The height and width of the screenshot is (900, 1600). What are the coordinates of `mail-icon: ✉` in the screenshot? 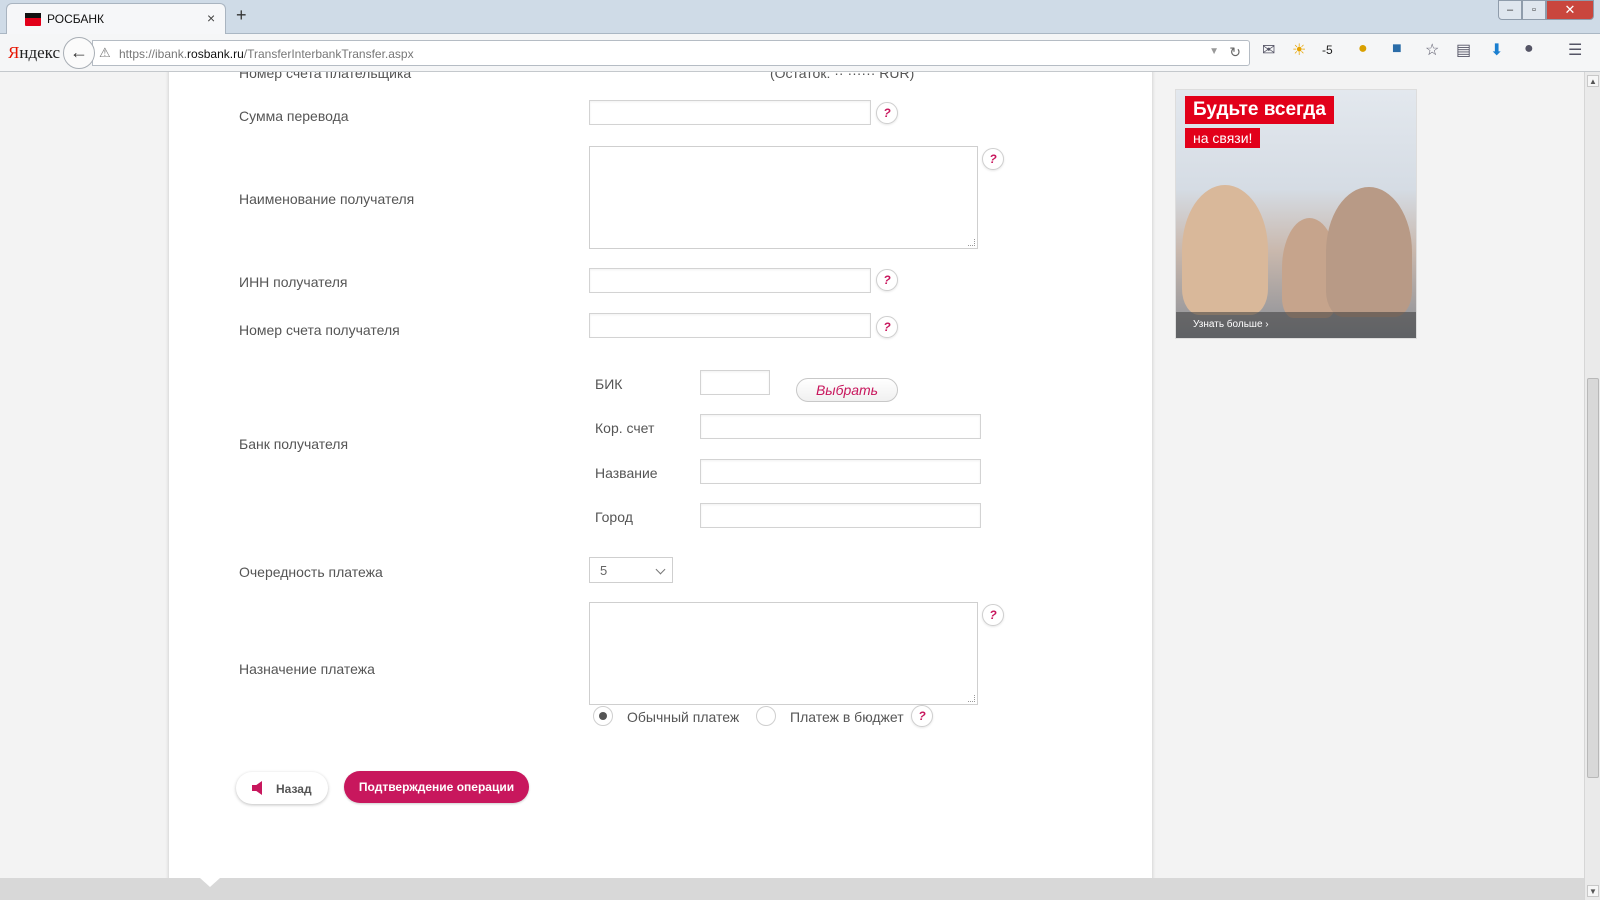 It's located at (1268, 50).